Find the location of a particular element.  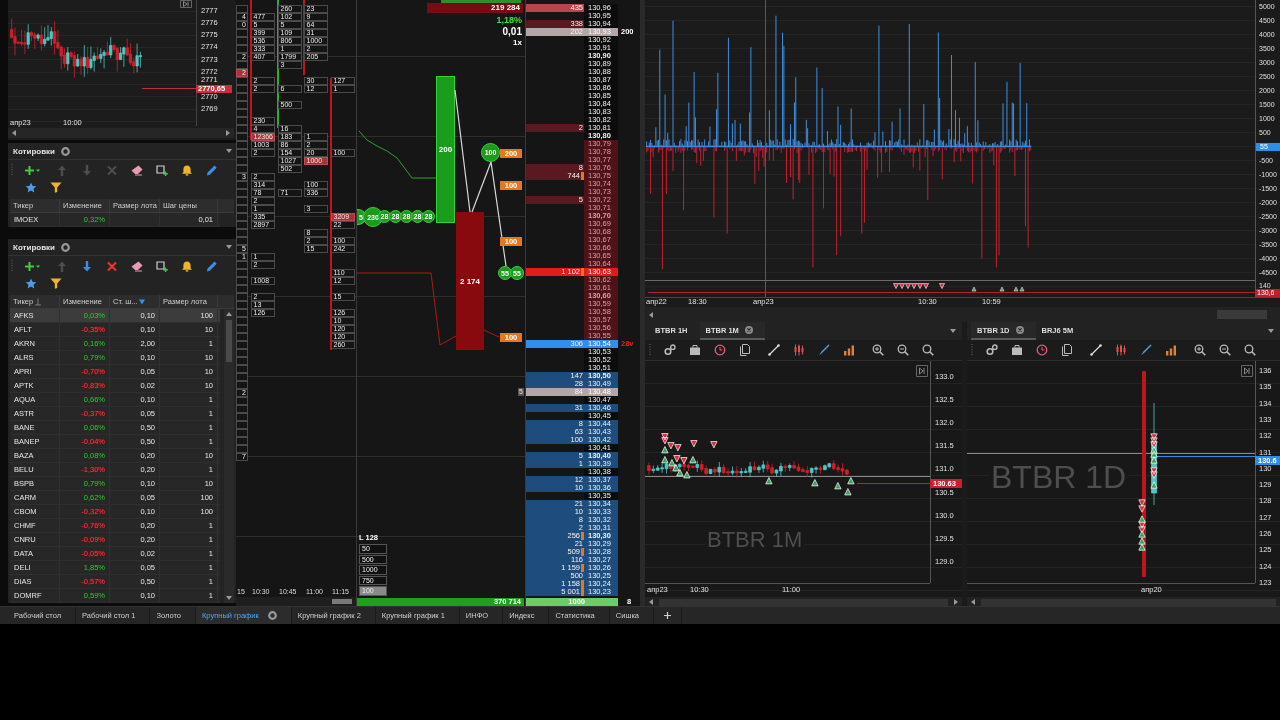

sort-icon is located at coordinates (38, 301).